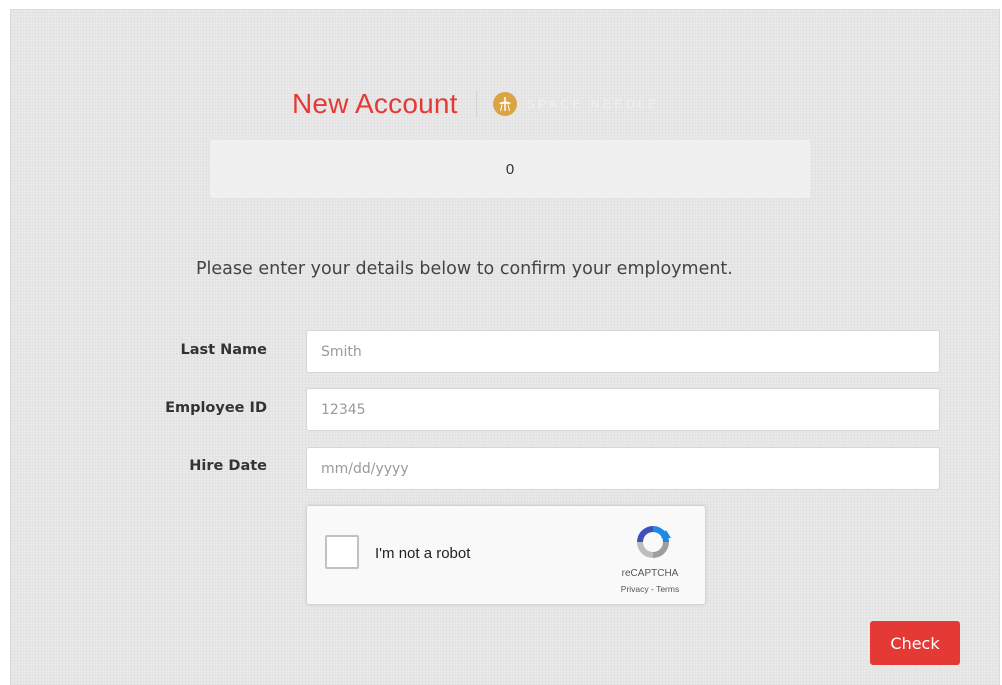 Image resolution: width=1002 pixels, height=685 pixels. I want to click on recaptcha-checkbox, so click(342, 552).